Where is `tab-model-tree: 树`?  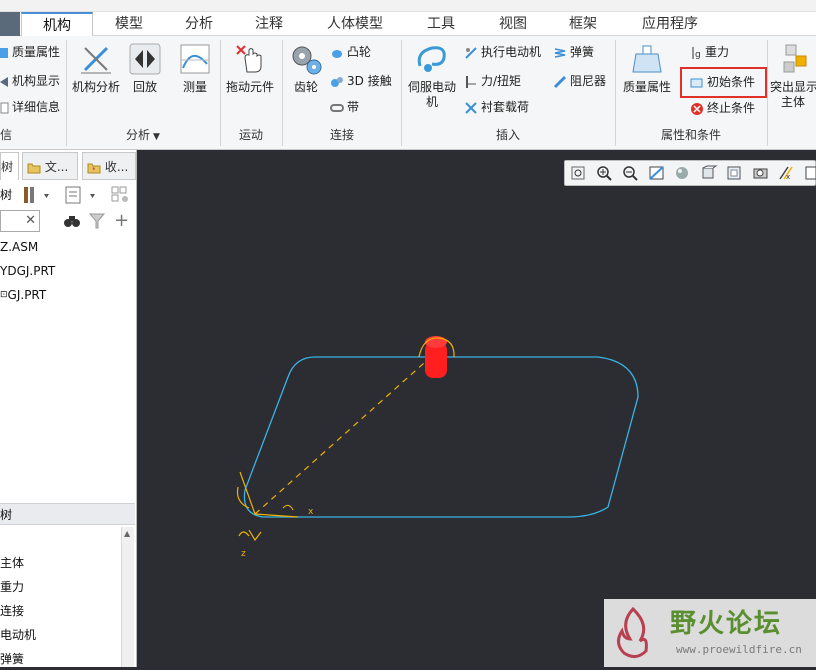
tab-model-tree: 树 is located at coordinates (9, 166).